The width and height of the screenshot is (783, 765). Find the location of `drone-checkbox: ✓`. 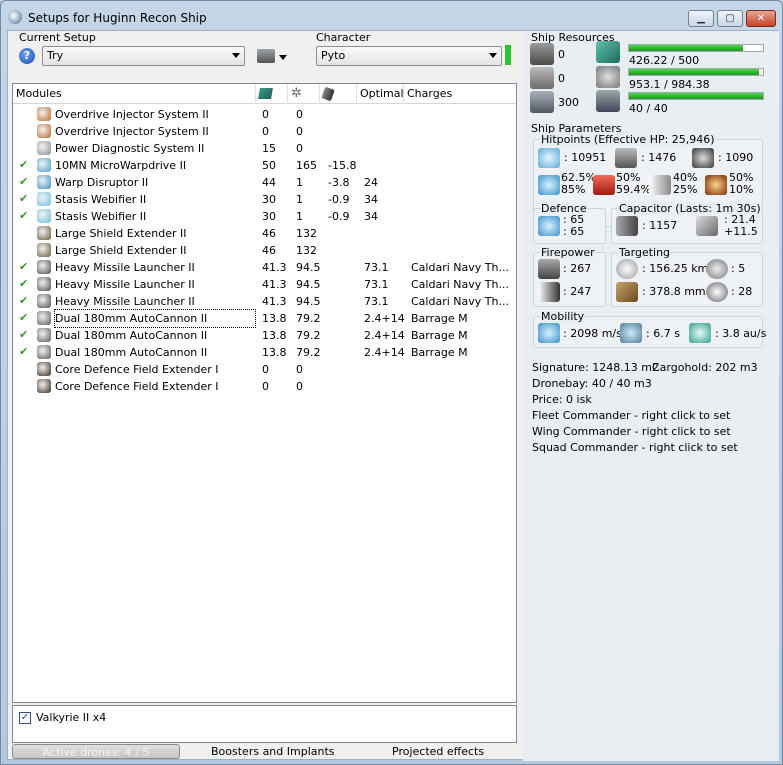

drone-checkbox: ✓ is located at coordinates (25, 718).